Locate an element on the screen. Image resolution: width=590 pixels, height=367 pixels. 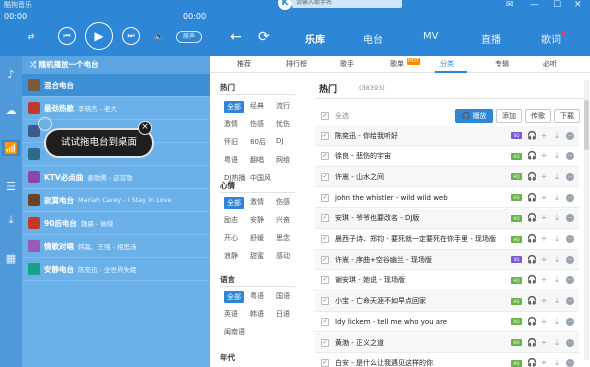
song-title: 许嵩 - 山水之间 is located at coordinates (423, 177).